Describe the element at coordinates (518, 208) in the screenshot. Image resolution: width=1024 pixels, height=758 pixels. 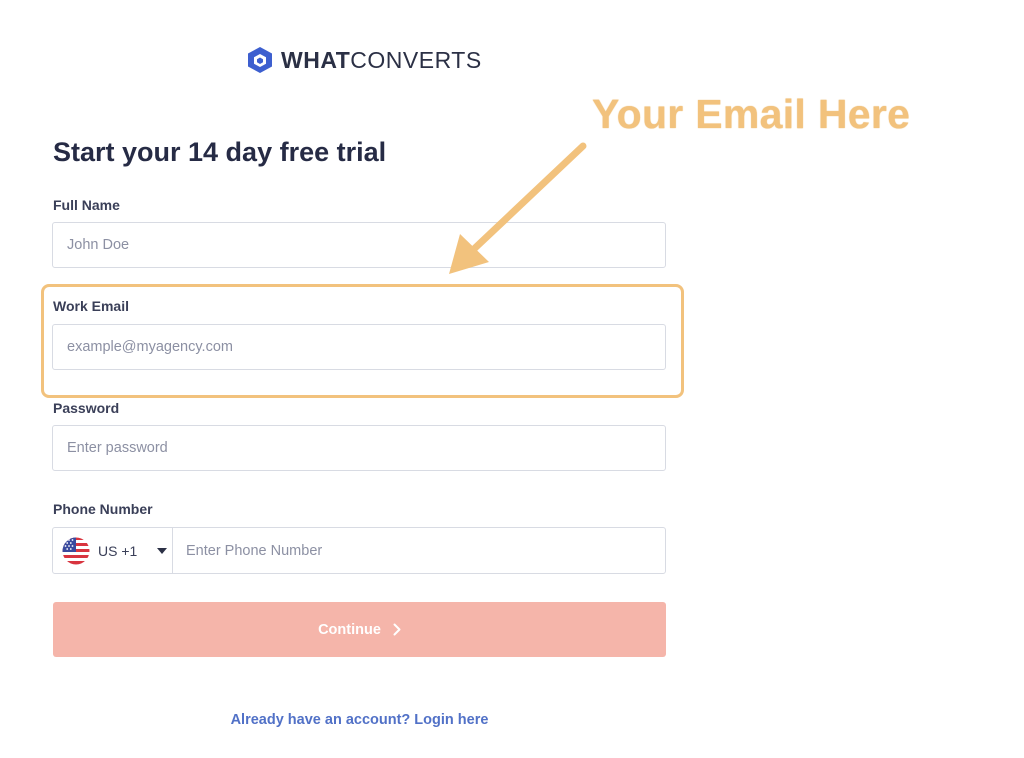
I see `annotation-arrow-icon` at that location.